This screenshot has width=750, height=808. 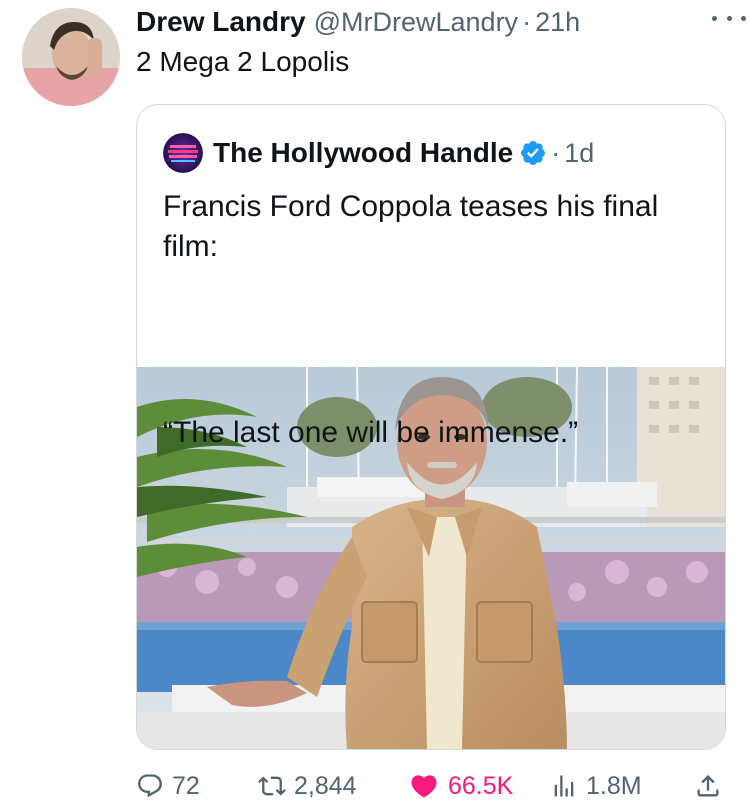 What do you see at coordinates (221, 22) in the screenshot?
I see `author-name: Drew Landry` at bounding box center [221, 22].